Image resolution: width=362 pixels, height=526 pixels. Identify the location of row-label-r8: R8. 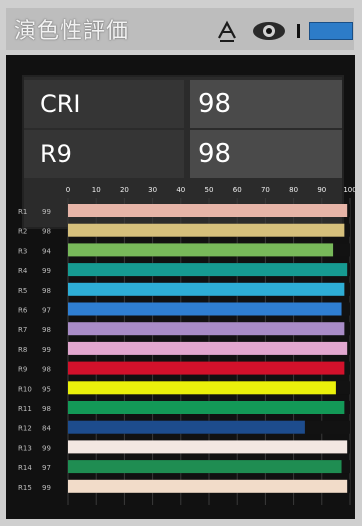
(22, 350).